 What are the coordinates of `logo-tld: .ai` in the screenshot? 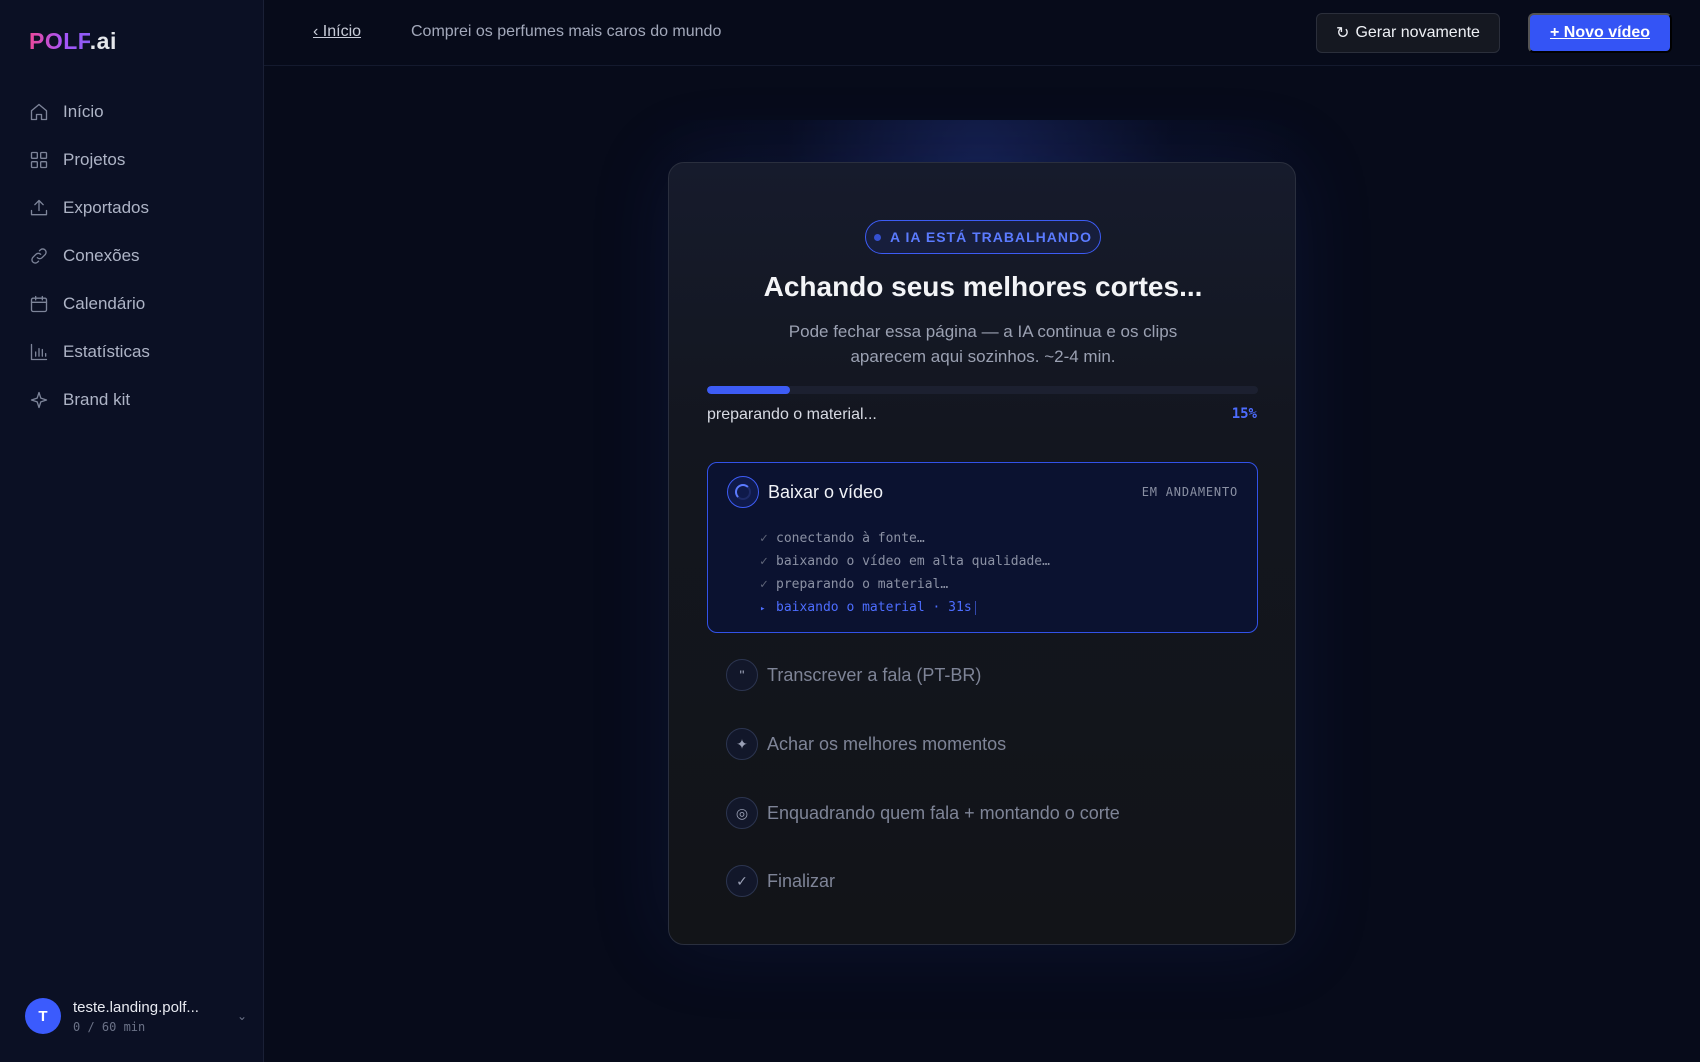 It's located at (103, 41).